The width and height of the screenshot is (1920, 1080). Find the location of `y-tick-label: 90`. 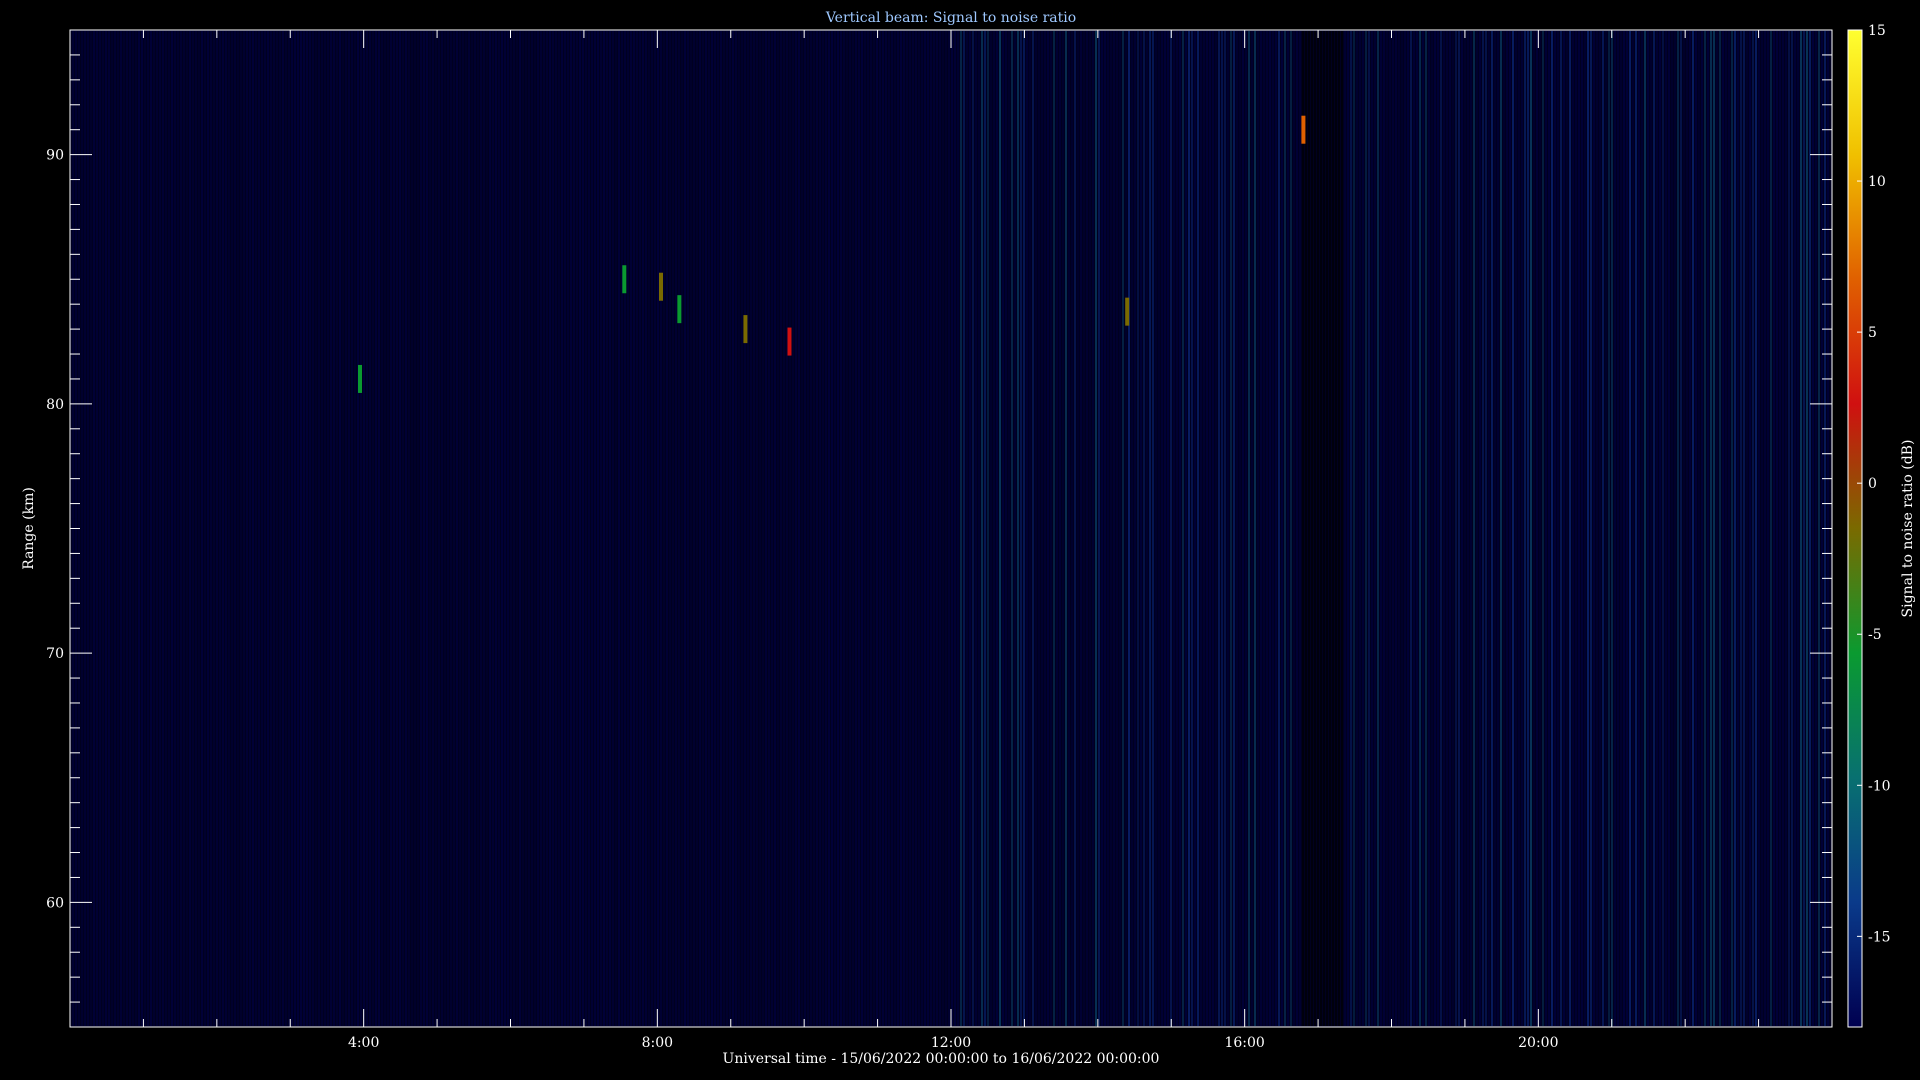

y-tick-label: 90 is located at coordinates (55, 156).